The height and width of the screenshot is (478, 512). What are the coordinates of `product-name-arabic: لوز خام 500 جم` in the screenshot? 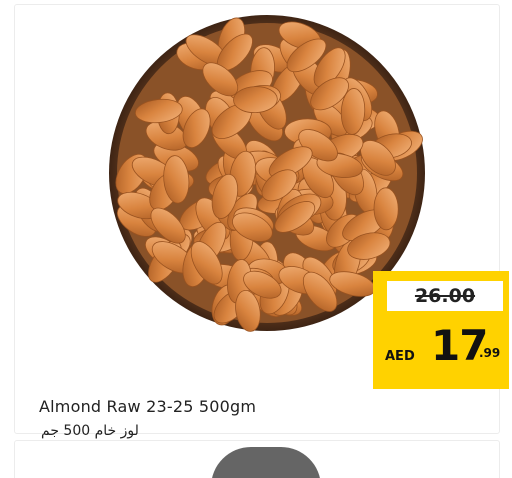 It's located at (90, 431).